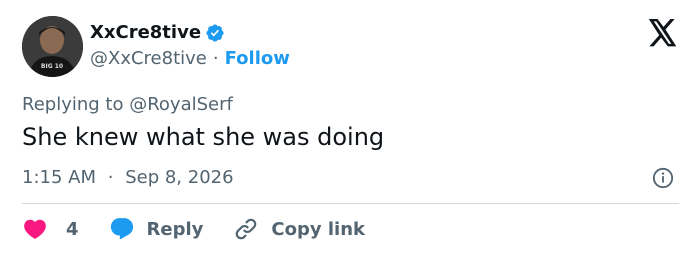 Image resolution: width=700 pixels, height=256 pixels. I want to click on avatar-image: BIG 10, so click(52, 46).